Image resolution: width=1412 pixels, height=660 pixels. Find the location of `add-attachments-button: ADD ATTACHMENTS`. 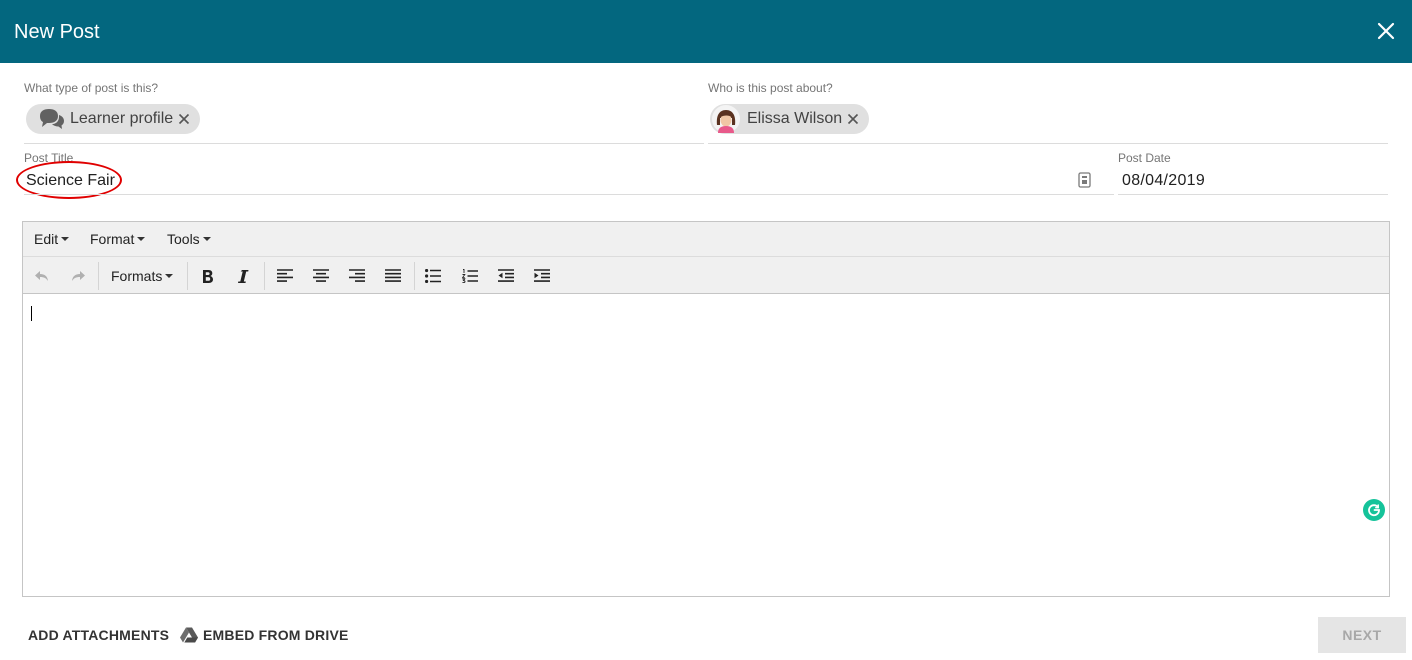

add-attachments-button: ADD ATTACHMENTS is located at coordinates (98, 635).